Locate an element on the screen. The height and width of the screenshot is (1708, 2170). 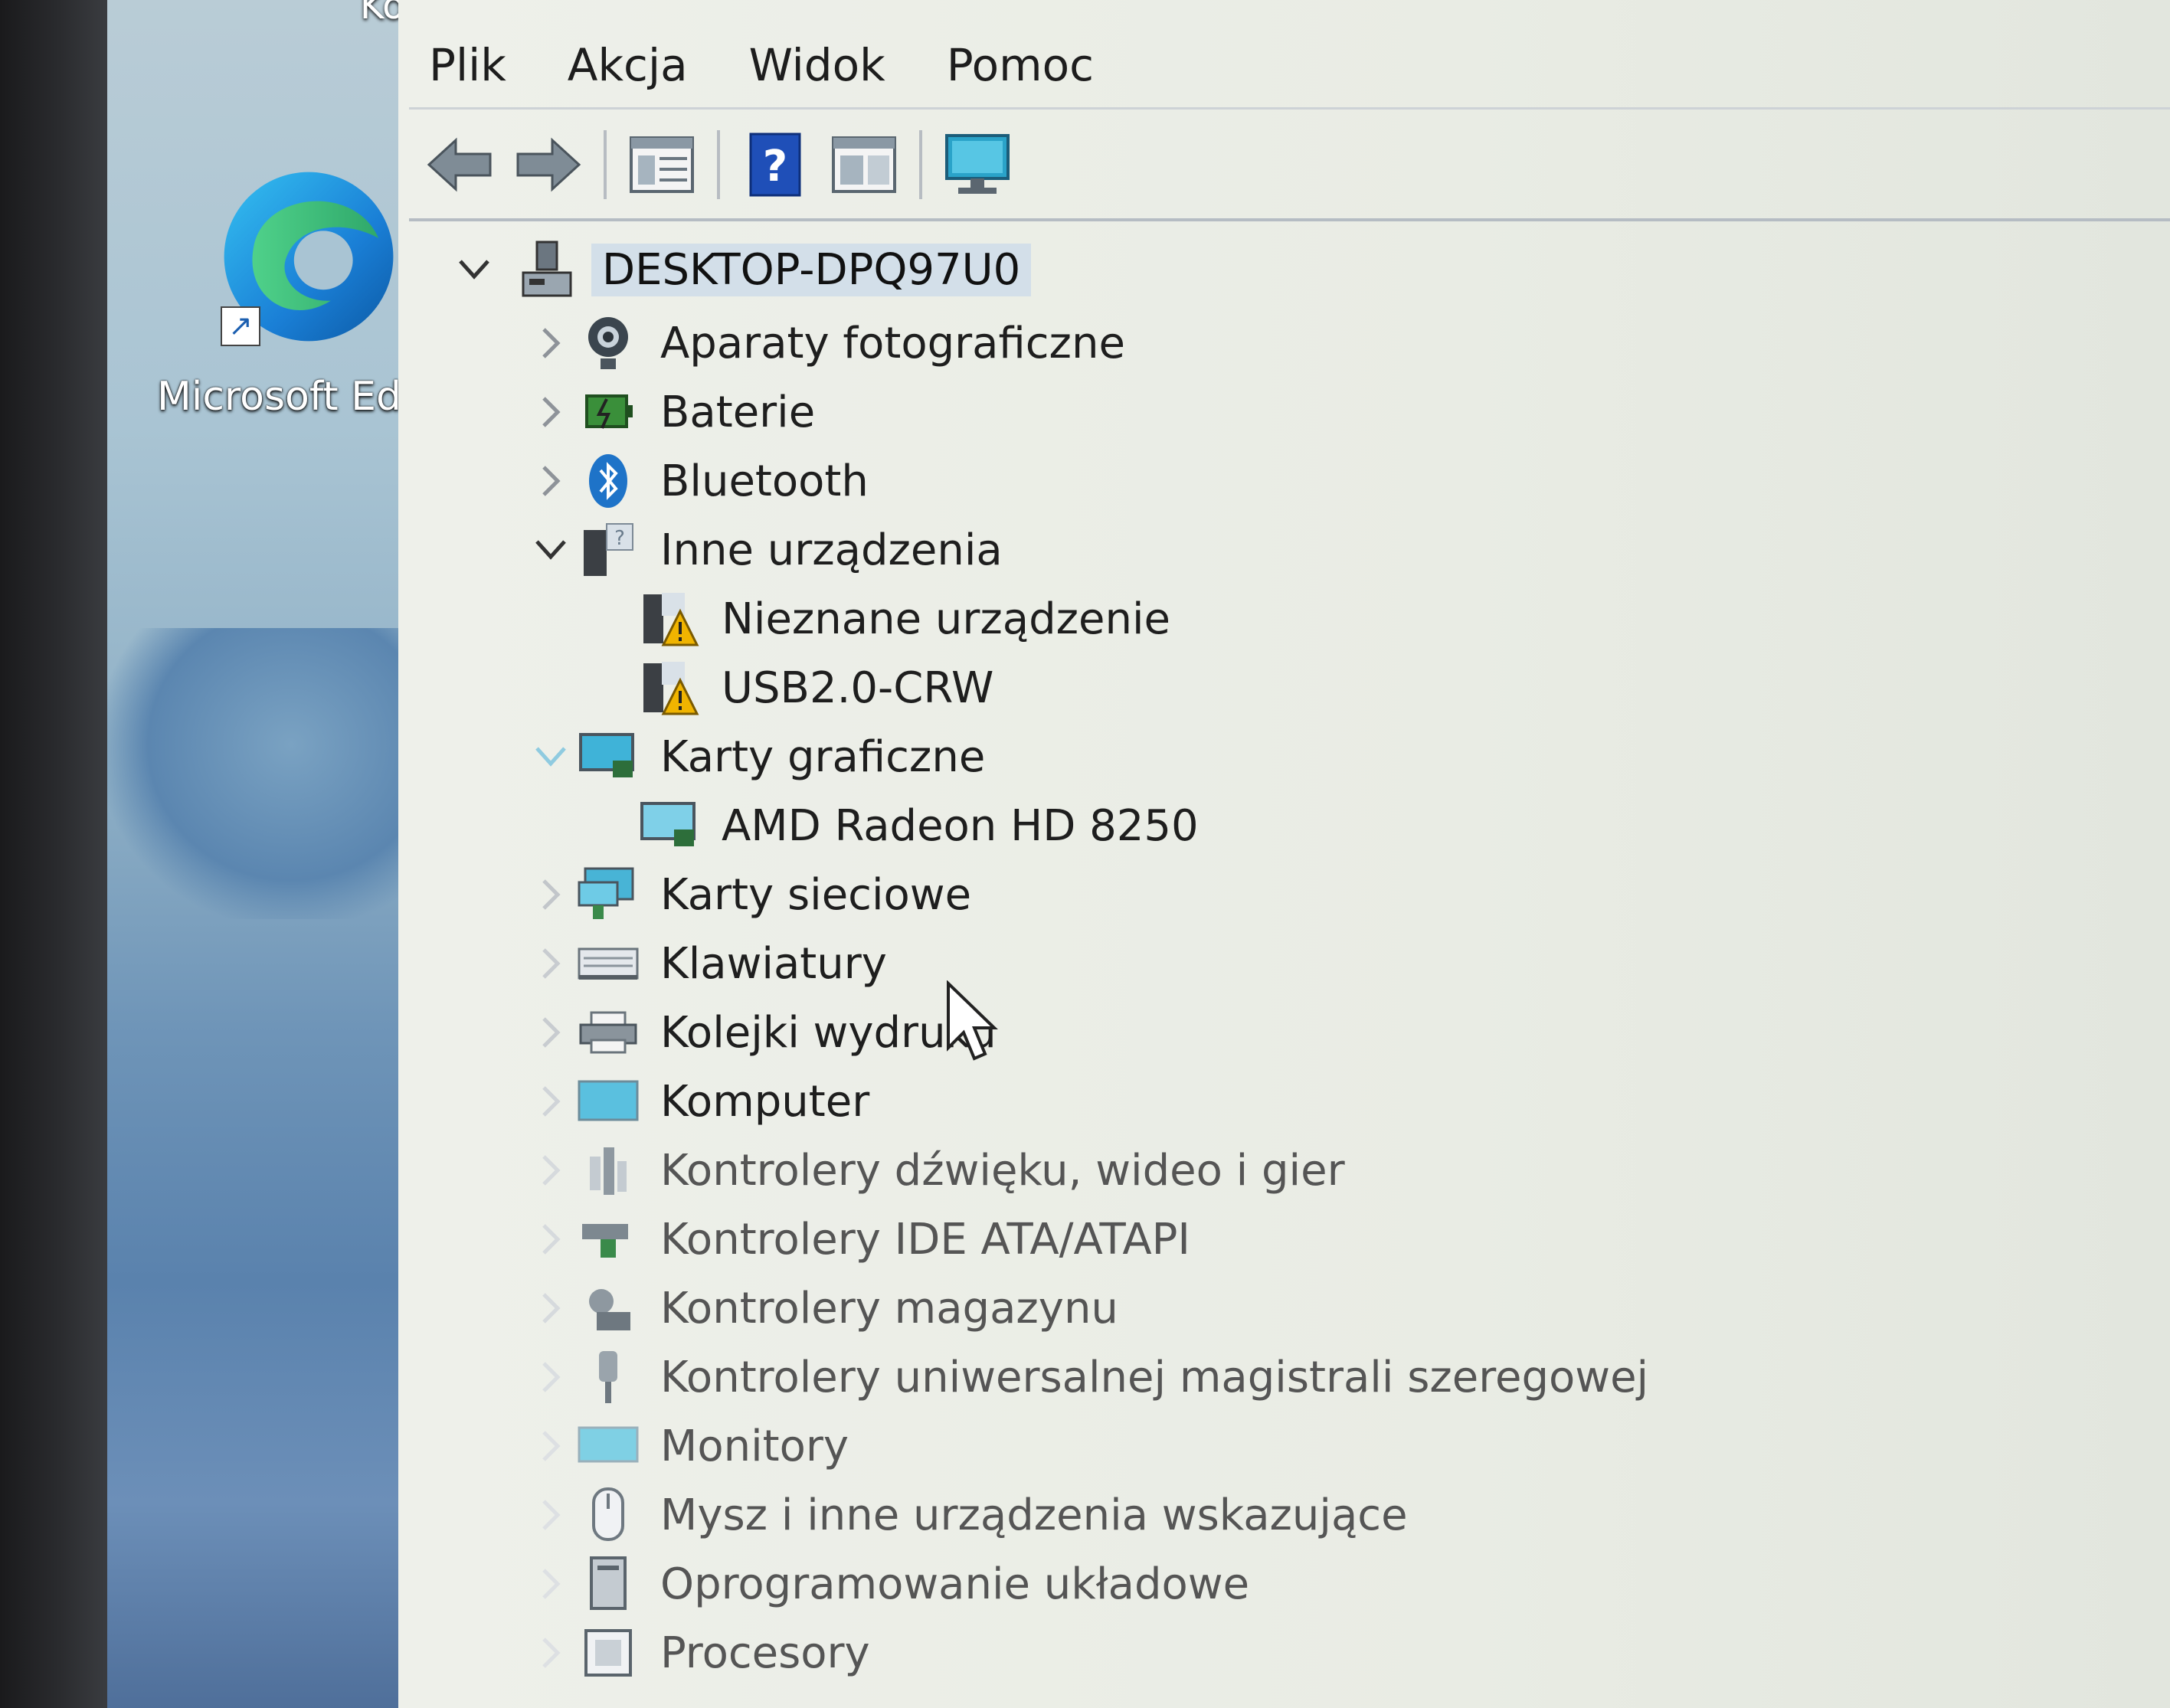
tree-item-label: Klawiatury is located at coordinates (773, 963).